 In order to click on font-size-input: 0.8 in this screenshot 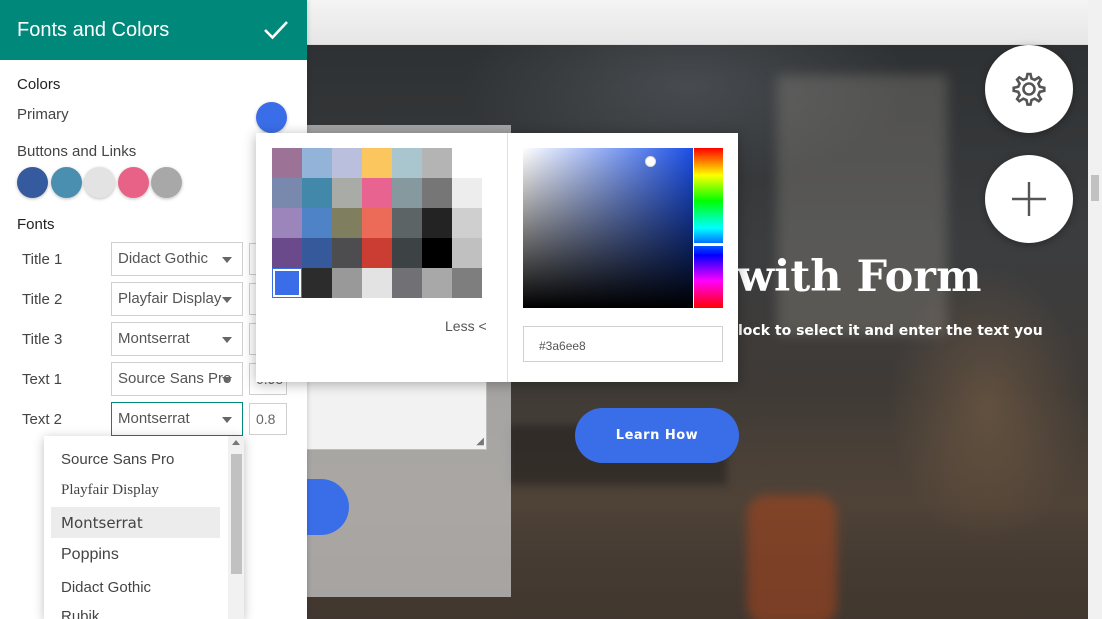, I will do `click(268, 419)`.